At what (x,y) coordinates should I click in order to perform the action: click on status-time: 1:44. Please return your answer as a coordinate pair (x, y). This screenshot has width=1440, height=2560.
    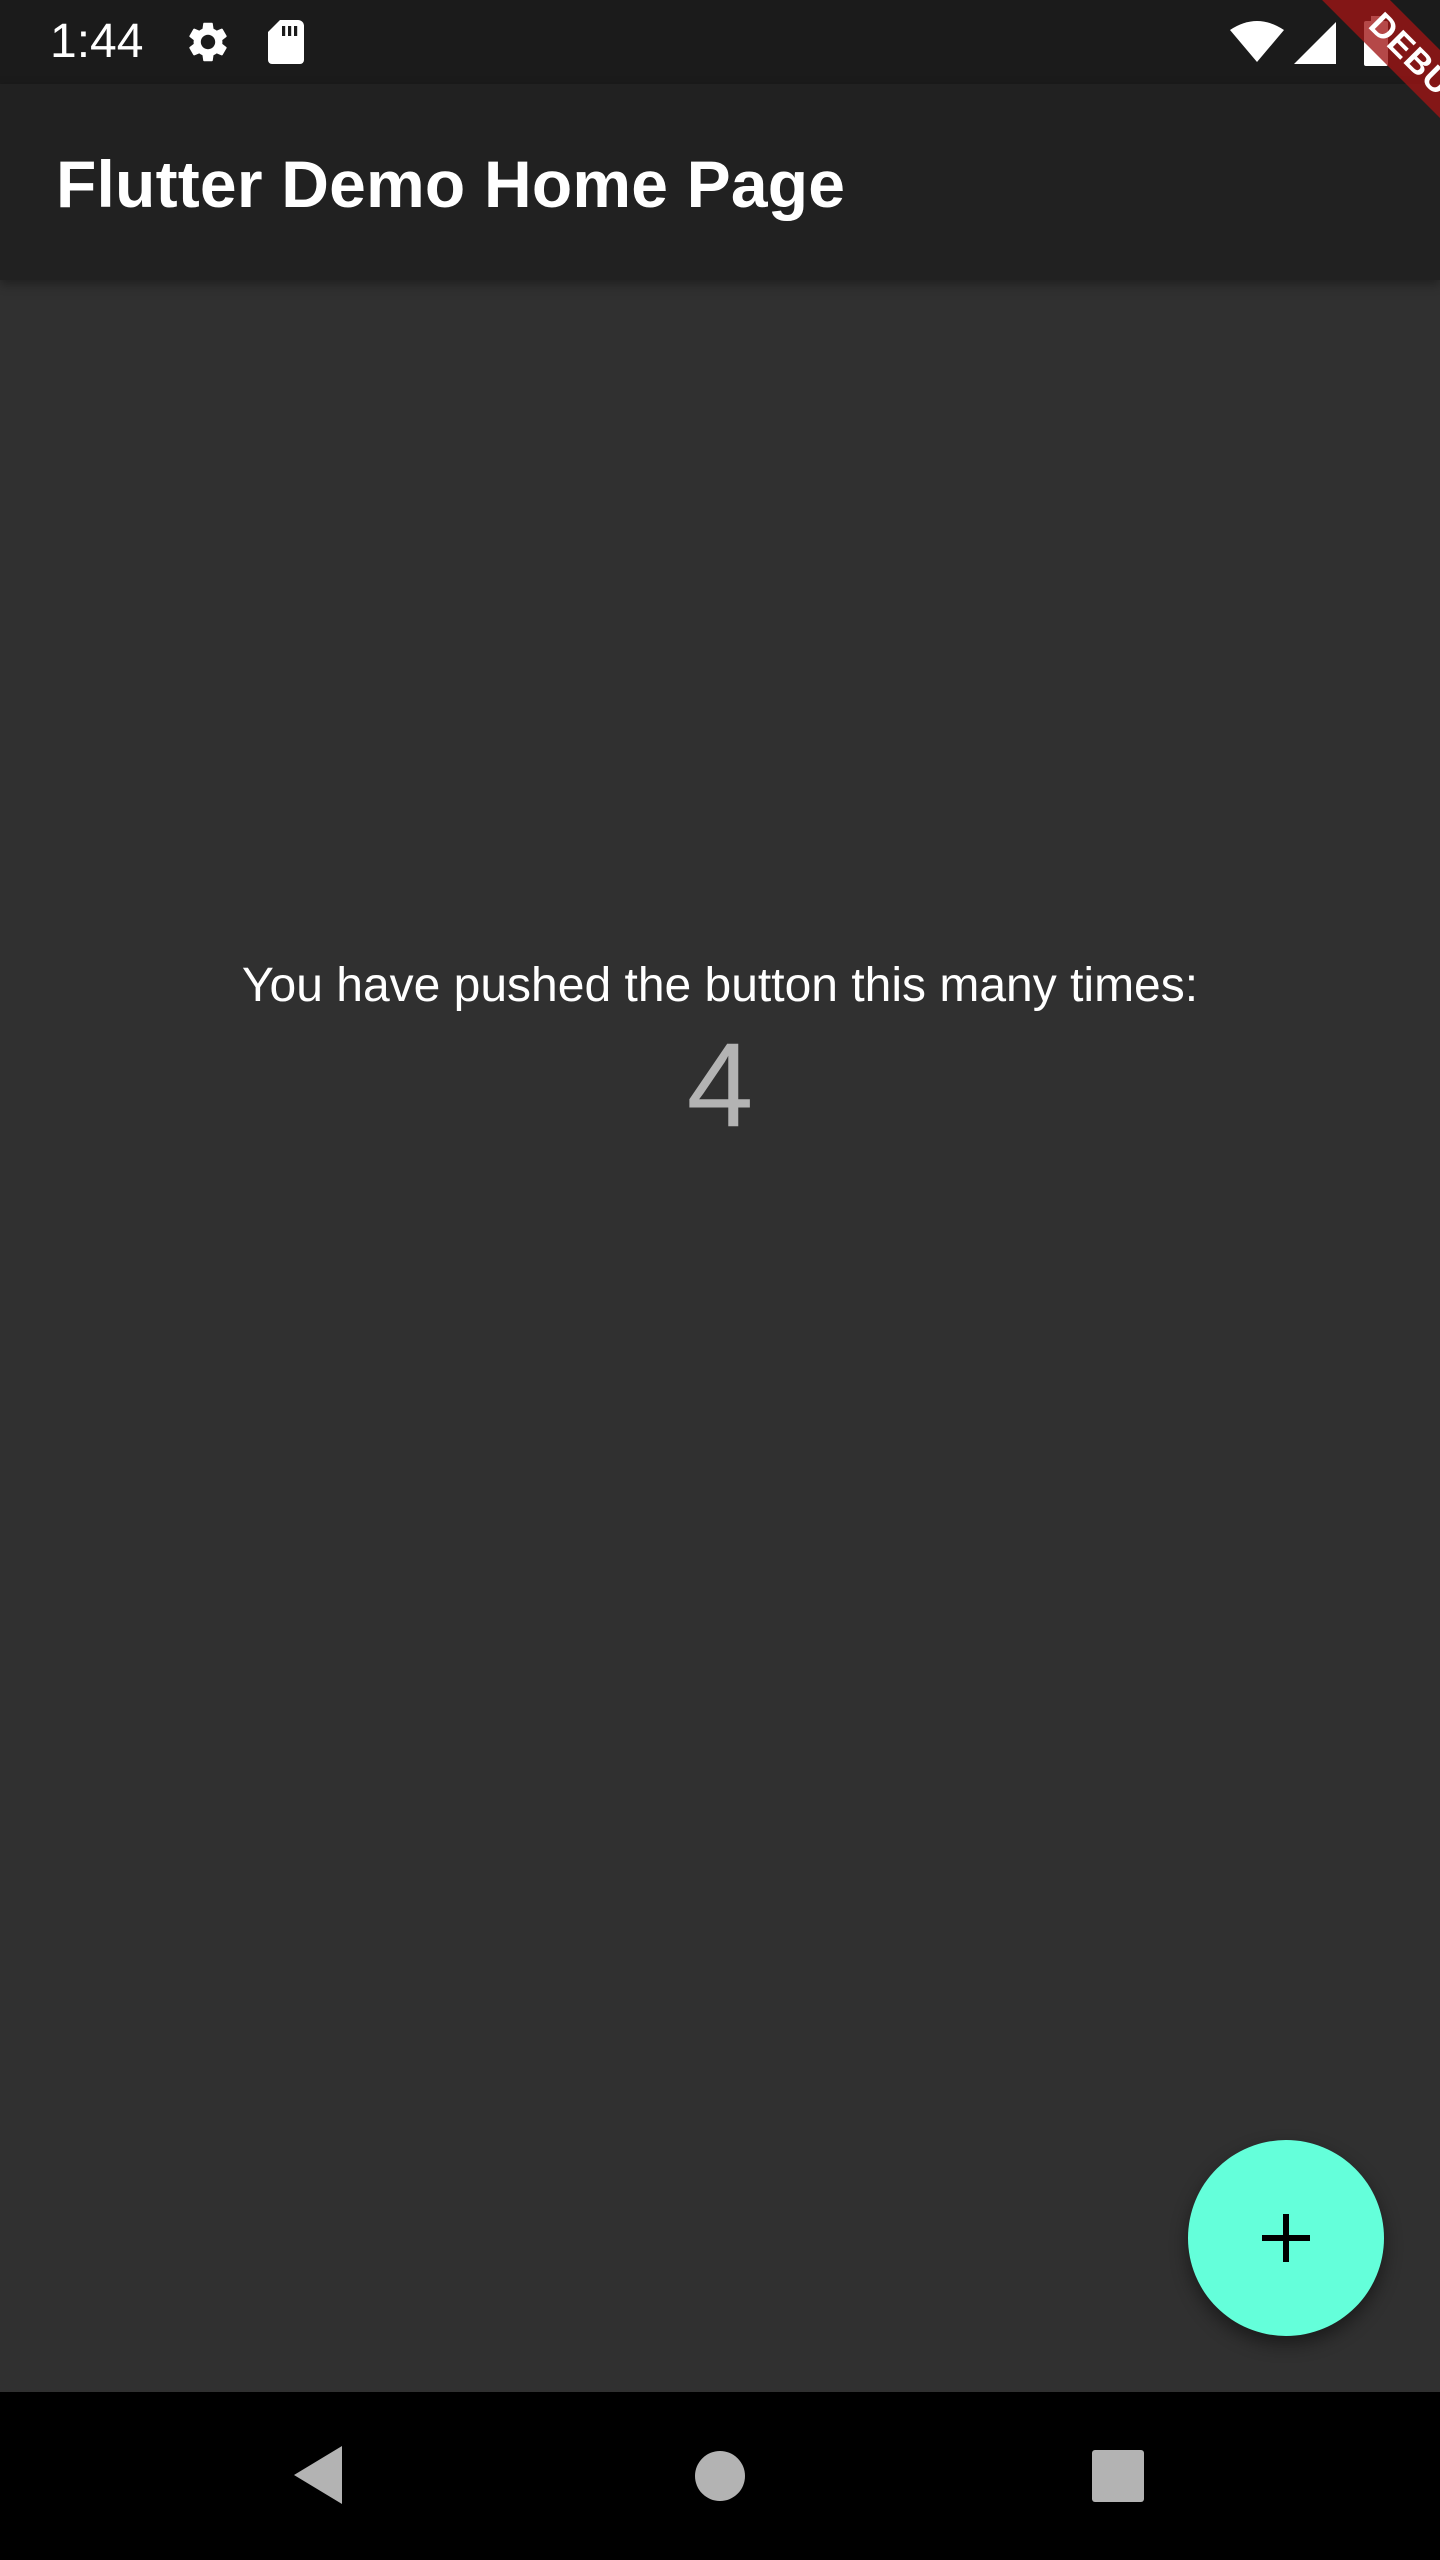
    Looking at the image, I should click on (97, 41).